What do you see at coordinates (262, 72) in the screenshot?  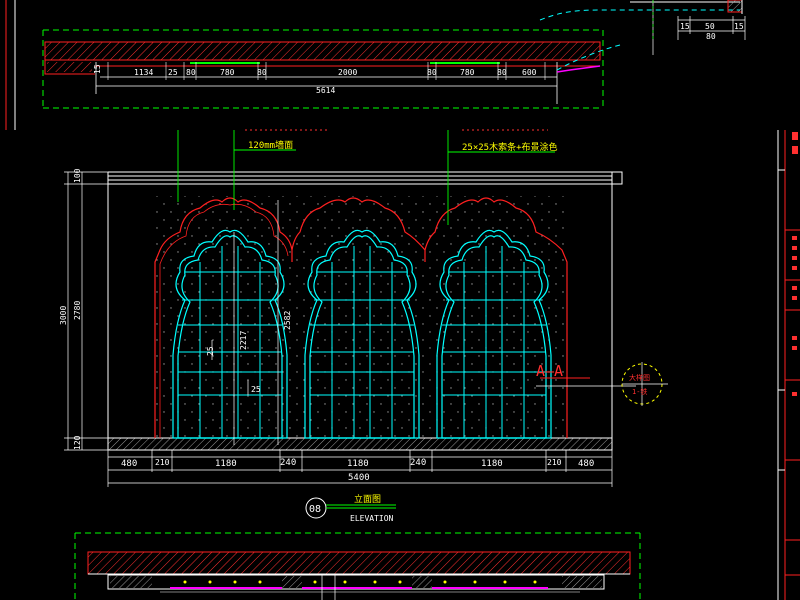 I see `dim-80-b: 80` at bounding box center [262, 72].